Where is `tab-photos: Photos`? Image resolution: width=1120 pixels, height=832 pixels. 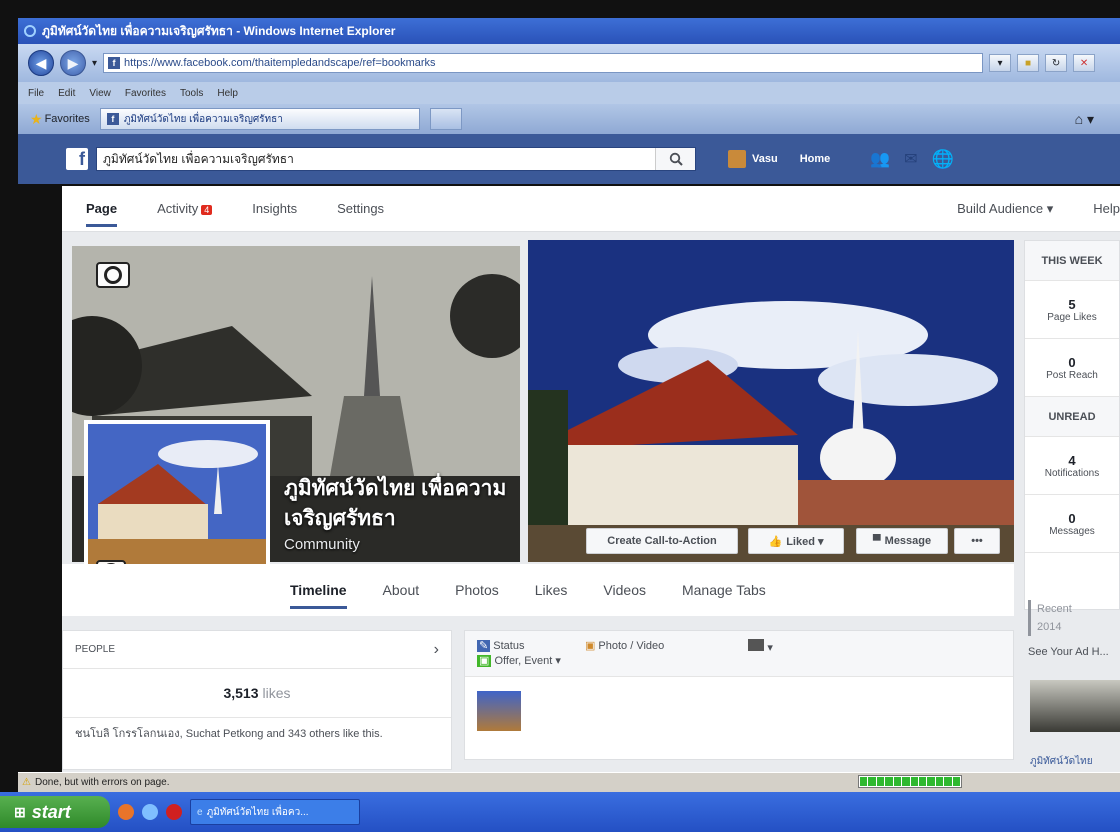 tab-photos: Photos is located at coordinates (477, 590).